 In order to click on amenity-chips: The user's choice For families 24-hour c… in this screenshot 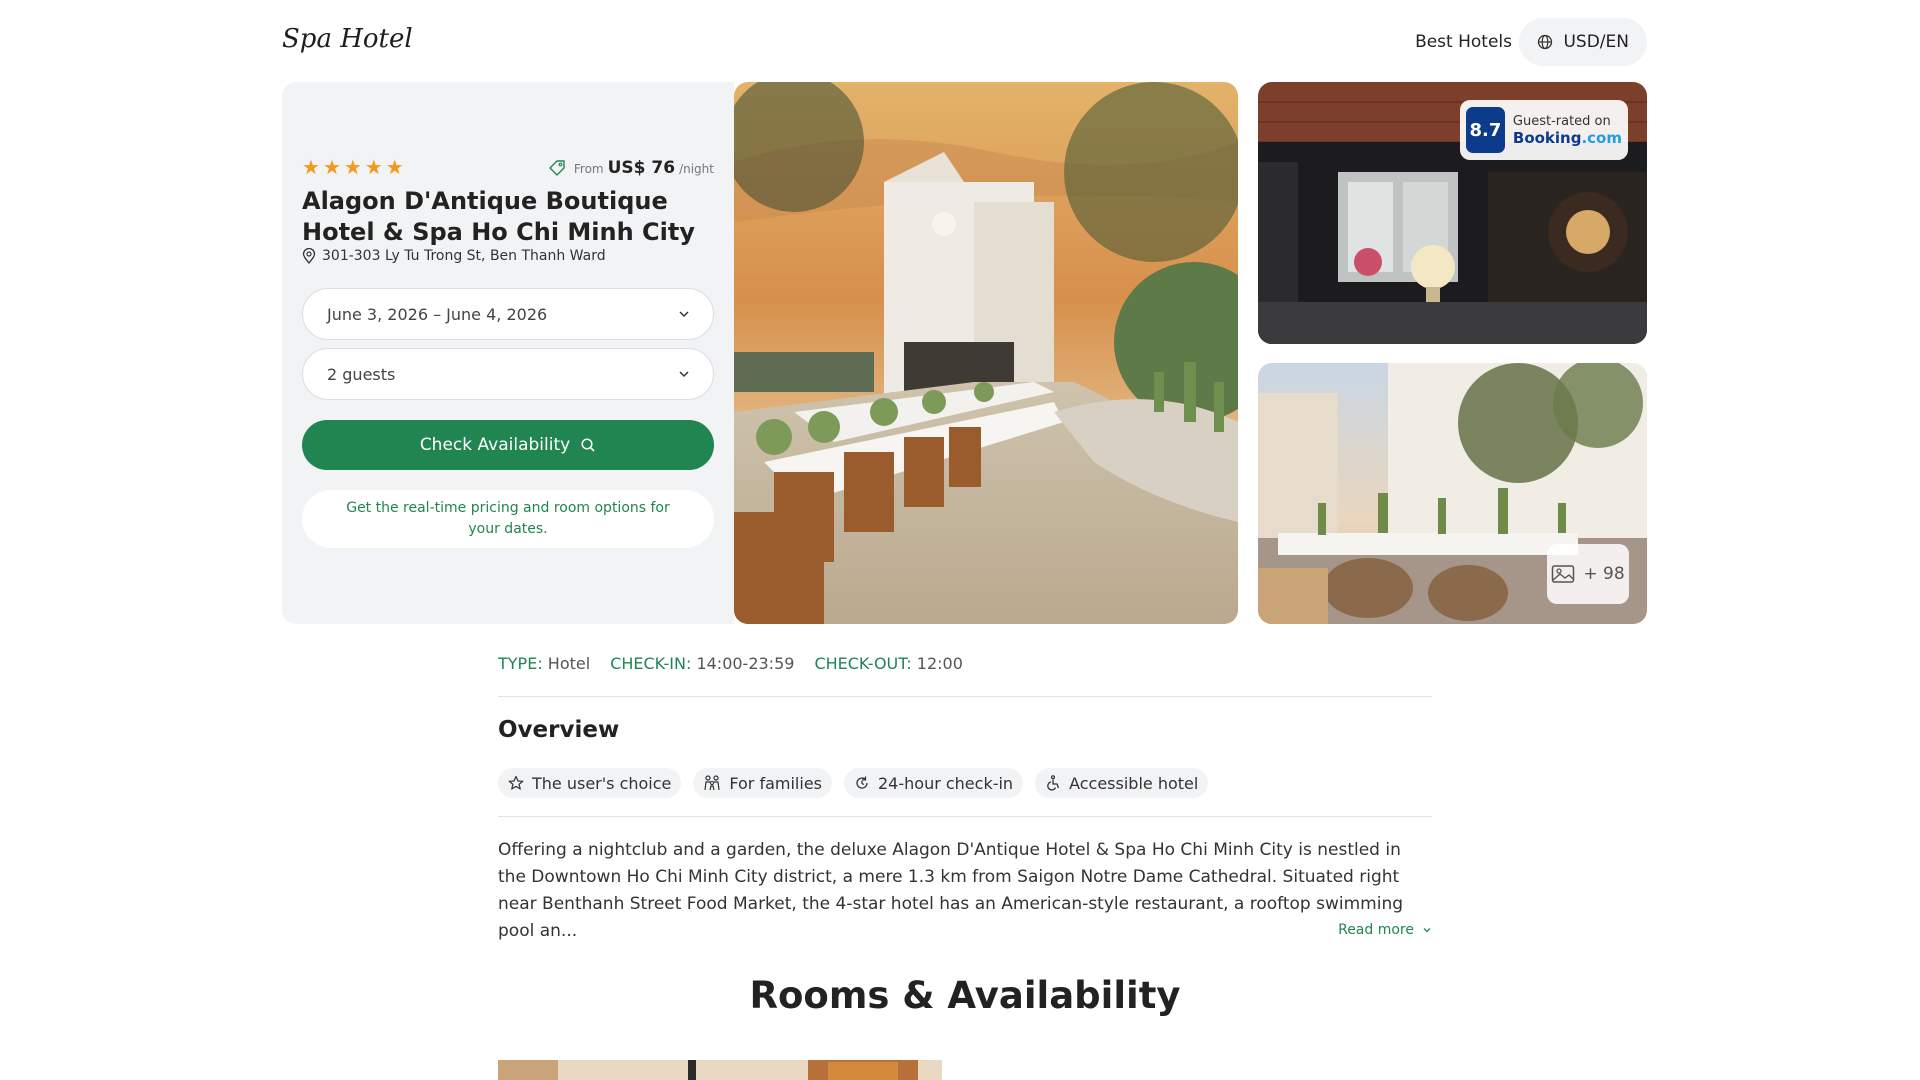, I will do `click(853, 783)`.